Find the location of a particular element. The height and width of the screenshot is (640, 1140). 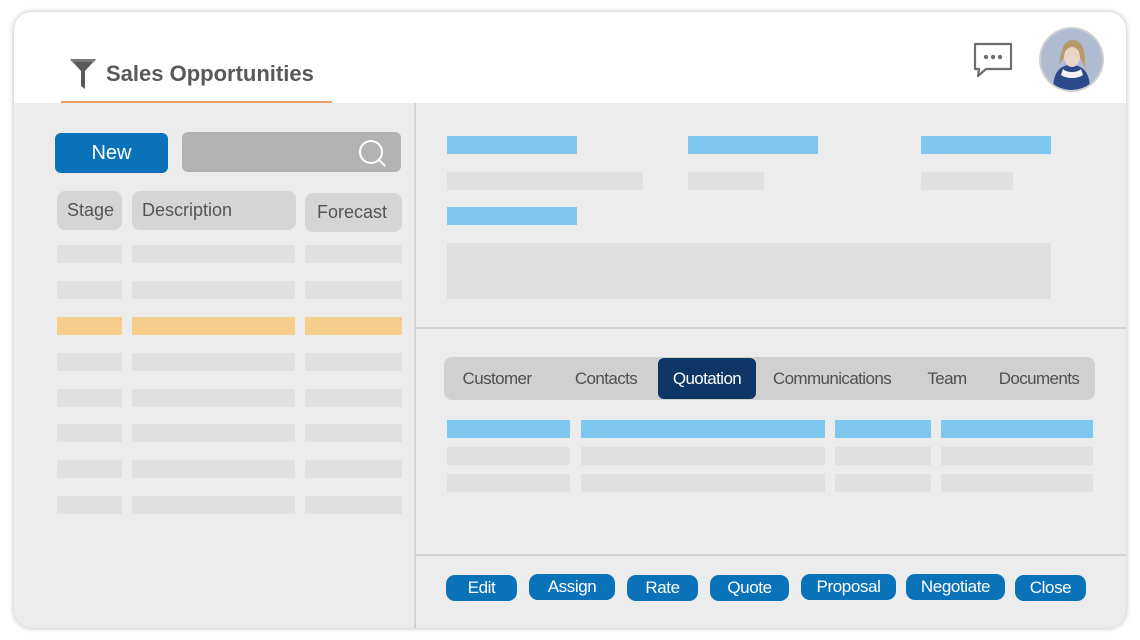

funnel-icon is located at coordinates (83, 74).